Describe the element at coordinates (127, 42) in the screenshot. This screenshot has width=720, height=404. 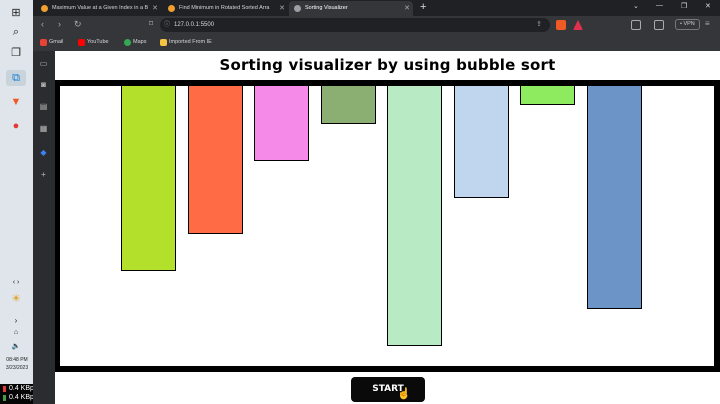
I see `maps-icon` at that location.